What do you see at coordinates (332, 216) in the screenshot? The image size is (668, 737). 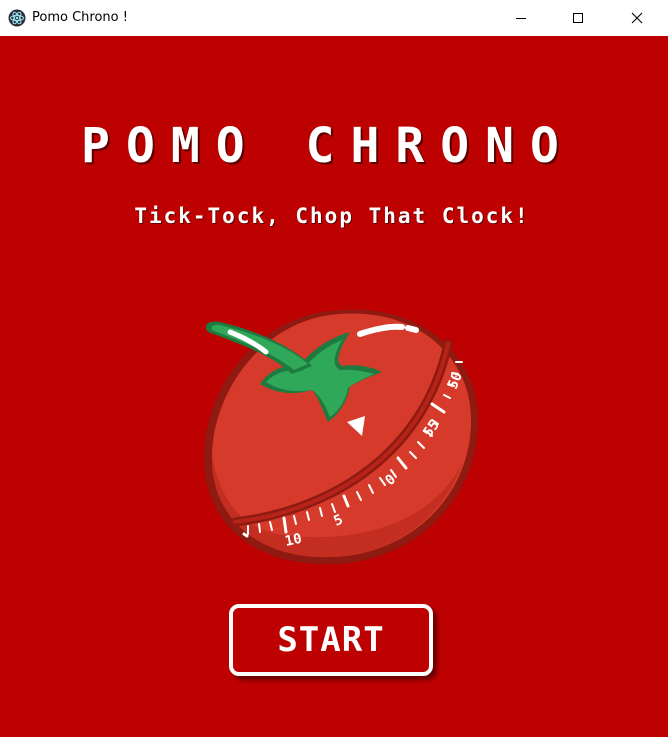 I see `tagline: Tick-Tock, Chop That Clock!` at bounding box center [332, 216].